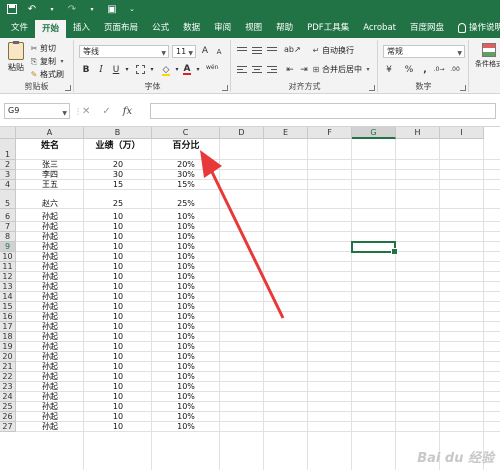 This screenshot has width=500, height=470. What do you see at coordinates (374, 133) in the screenshot?
I see `column-header-g: G` at bounding box center [374, 133].